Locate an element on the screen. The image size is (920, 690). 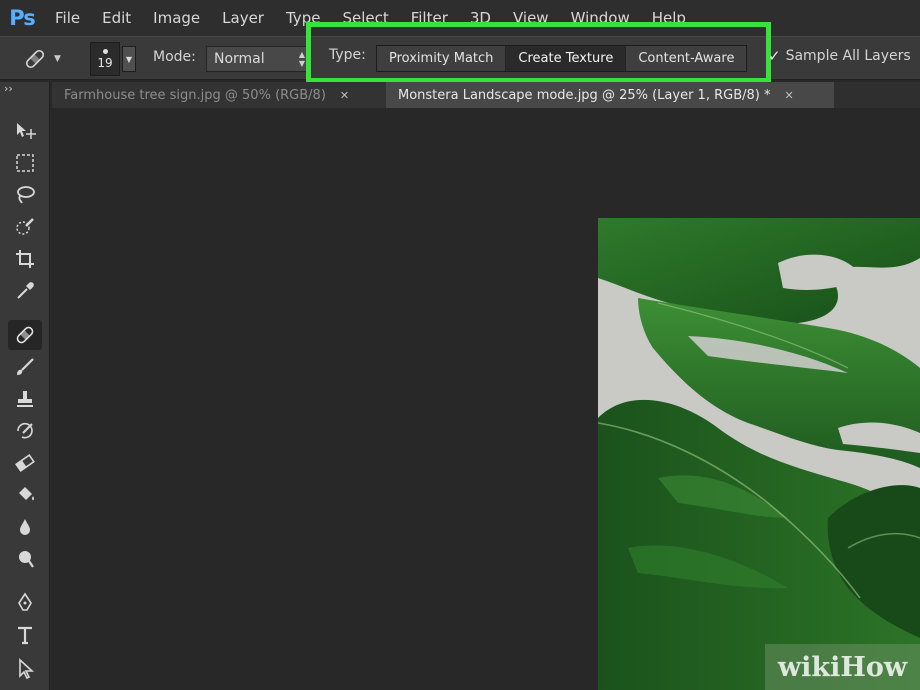
photoshop-logo: Ps is located at coordinates (22, 18).